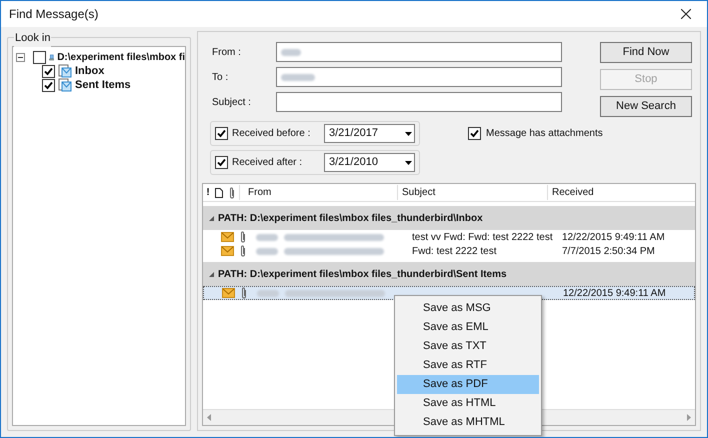 This screenshot has width=708, height=438. Describe the element at coordinates (272, 134) in the screenshot. I see `checkbox-label: Received before :` at that location.